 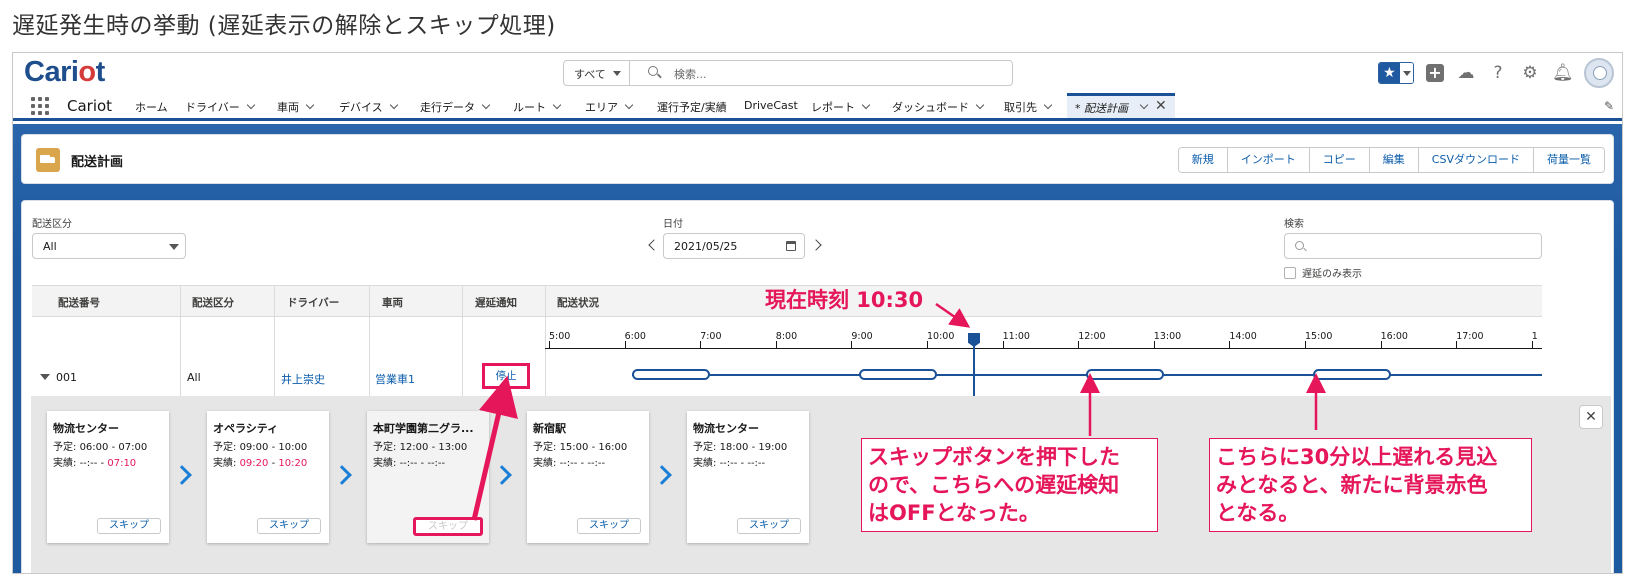 What do you see at coordinates (654, 245) in the screenshot?
I see `prev-date-icon` at bounding box center [654, 245].